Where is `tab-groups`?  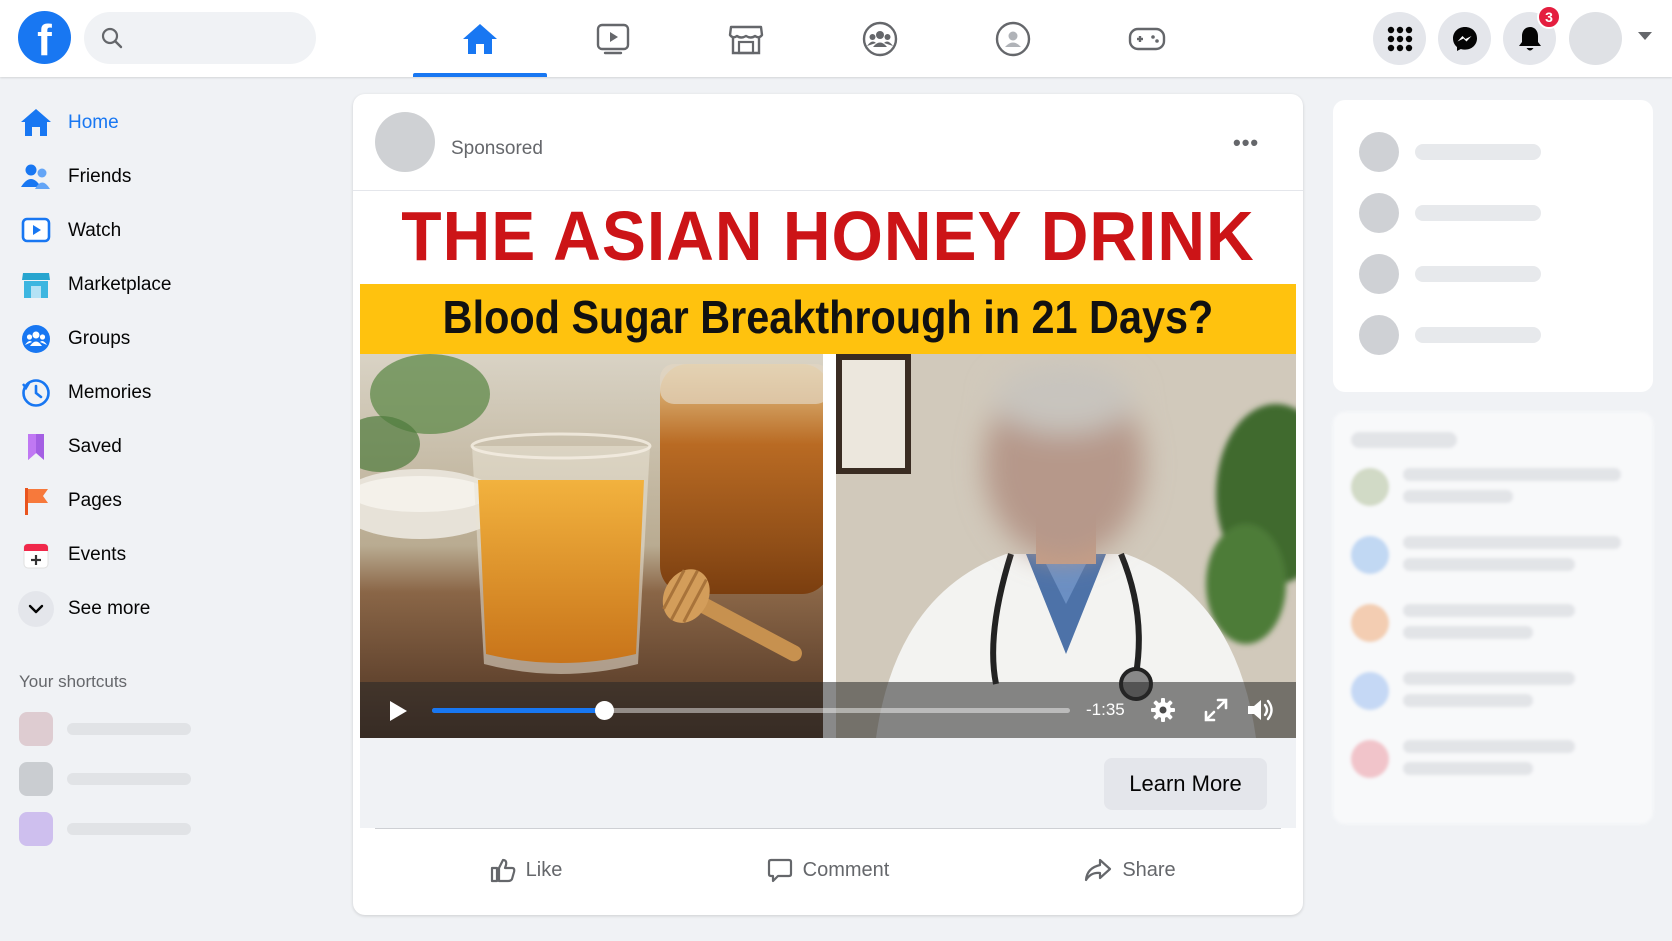 tab-groups is located at coordinates (880, 38).